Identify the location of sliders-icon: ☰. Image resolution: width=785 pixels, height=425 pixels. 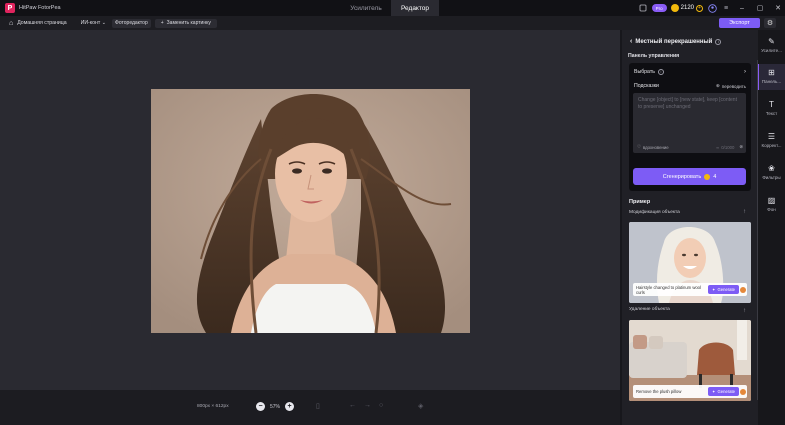
(771, 136).